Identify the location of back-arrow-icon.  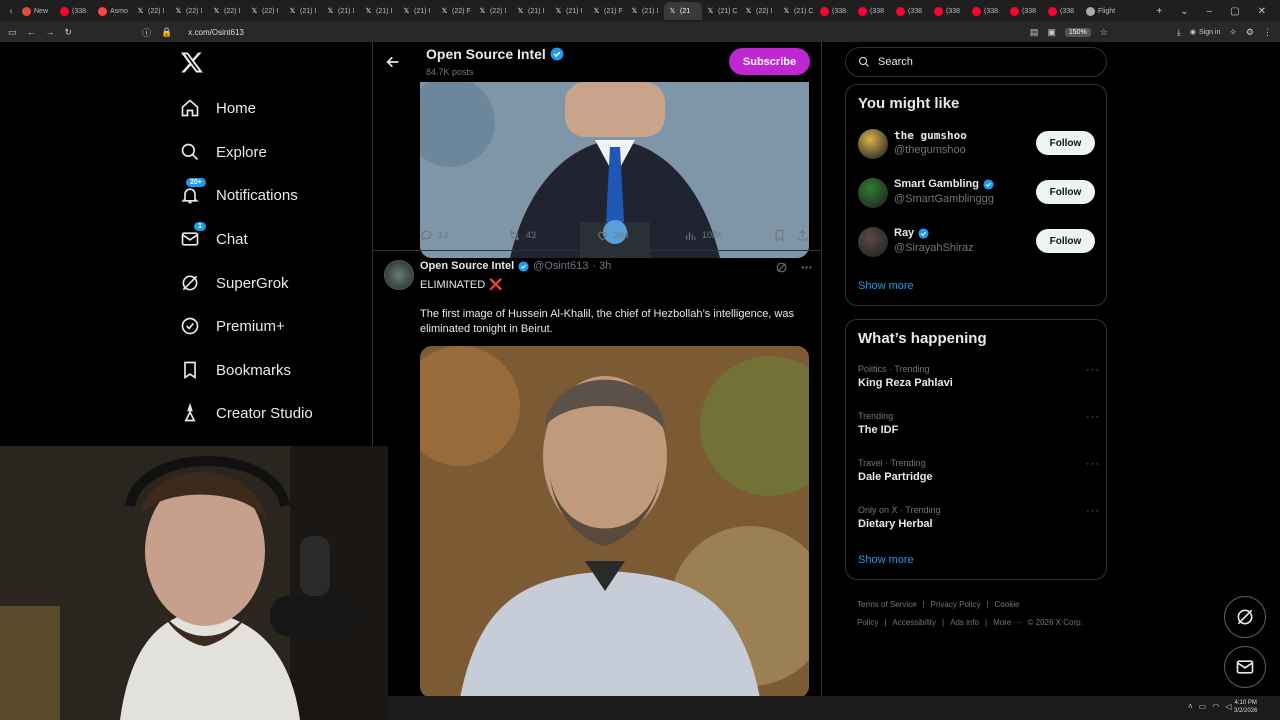
(393, 62).